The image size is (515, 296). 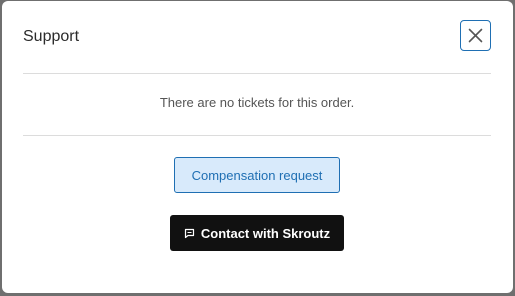 I want to click on divider-top, so click(x=257, y=73).